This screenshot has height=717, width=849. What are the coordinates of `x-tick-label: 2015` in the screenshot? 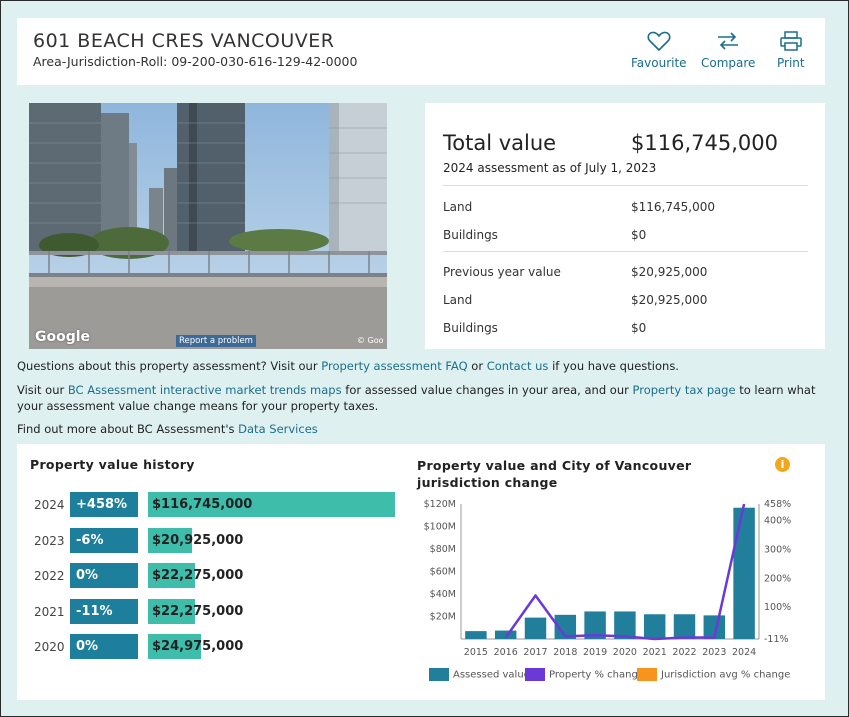 It's located at (476, 652).